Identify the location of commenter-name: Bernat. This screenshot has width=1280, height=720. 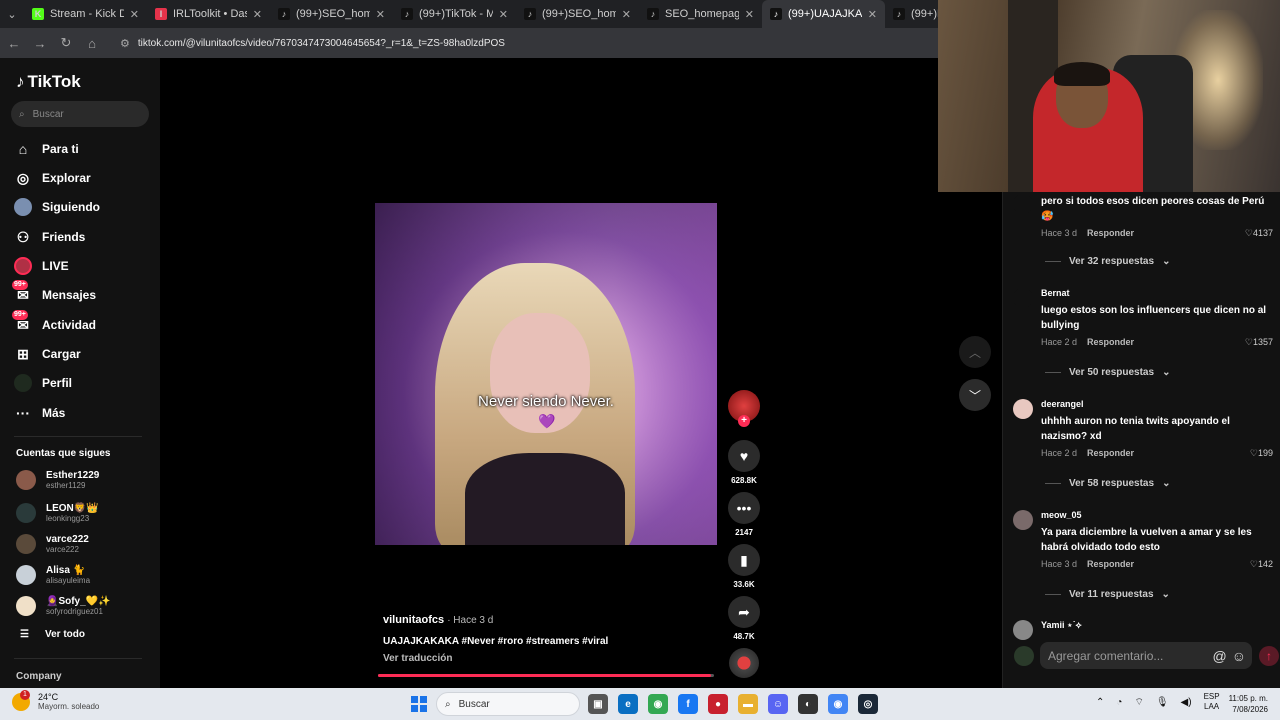
(1158, 293).